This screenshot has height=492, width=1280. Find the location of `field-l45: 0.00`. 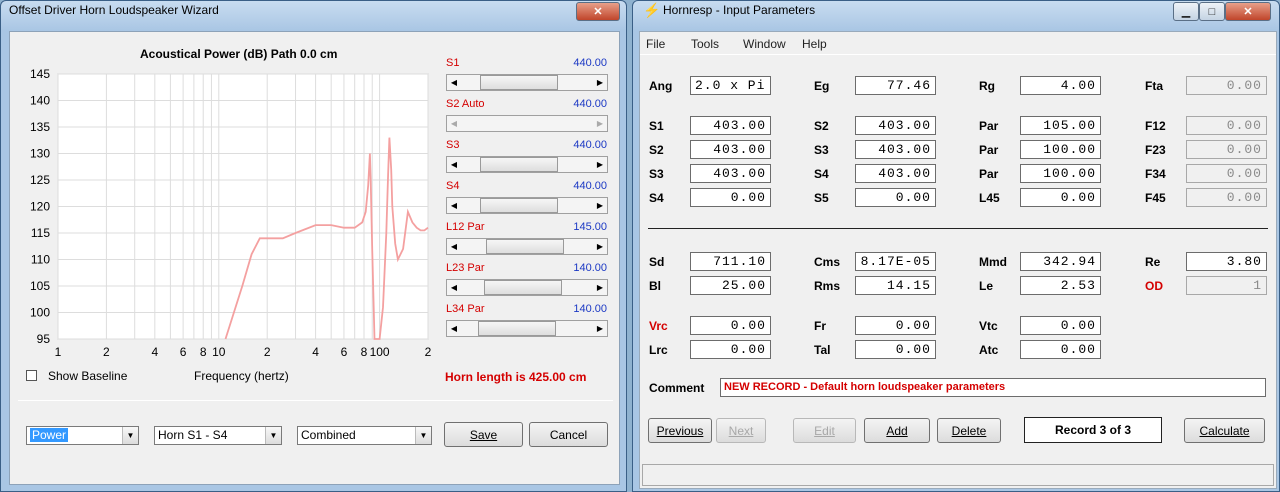

field-l45: 0.00 is located at coordinates (1060, 197).